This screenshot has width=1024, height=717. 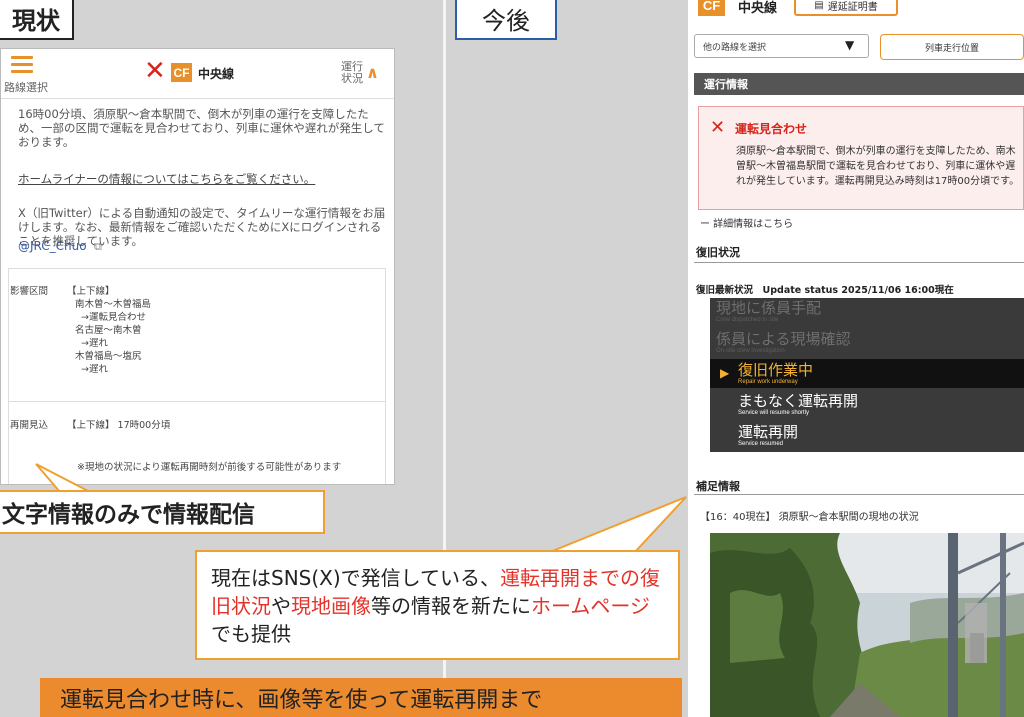 I want to click on text-only-callout: 文字情報のみで情報配信, so click(x=162, y=512).